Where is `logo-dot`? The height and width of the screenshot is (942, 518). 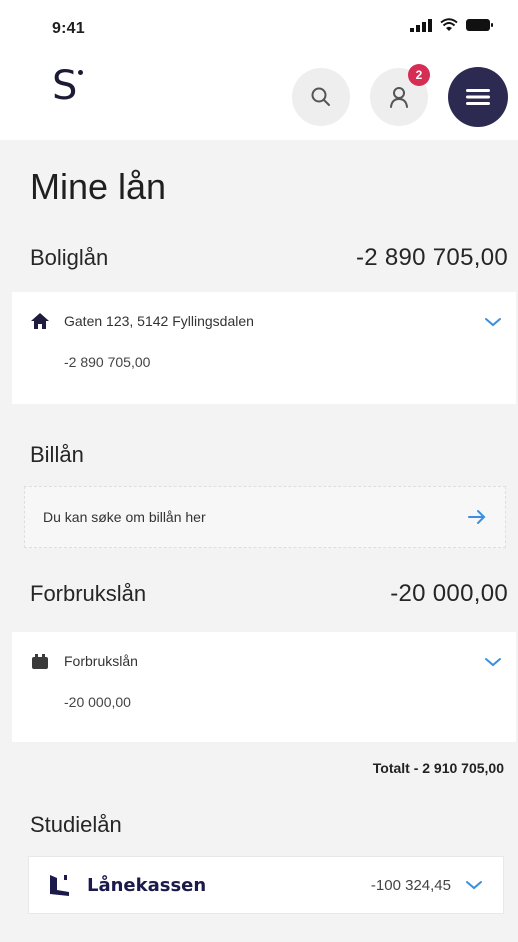
logo-dot is located at coordinates (80, 72).